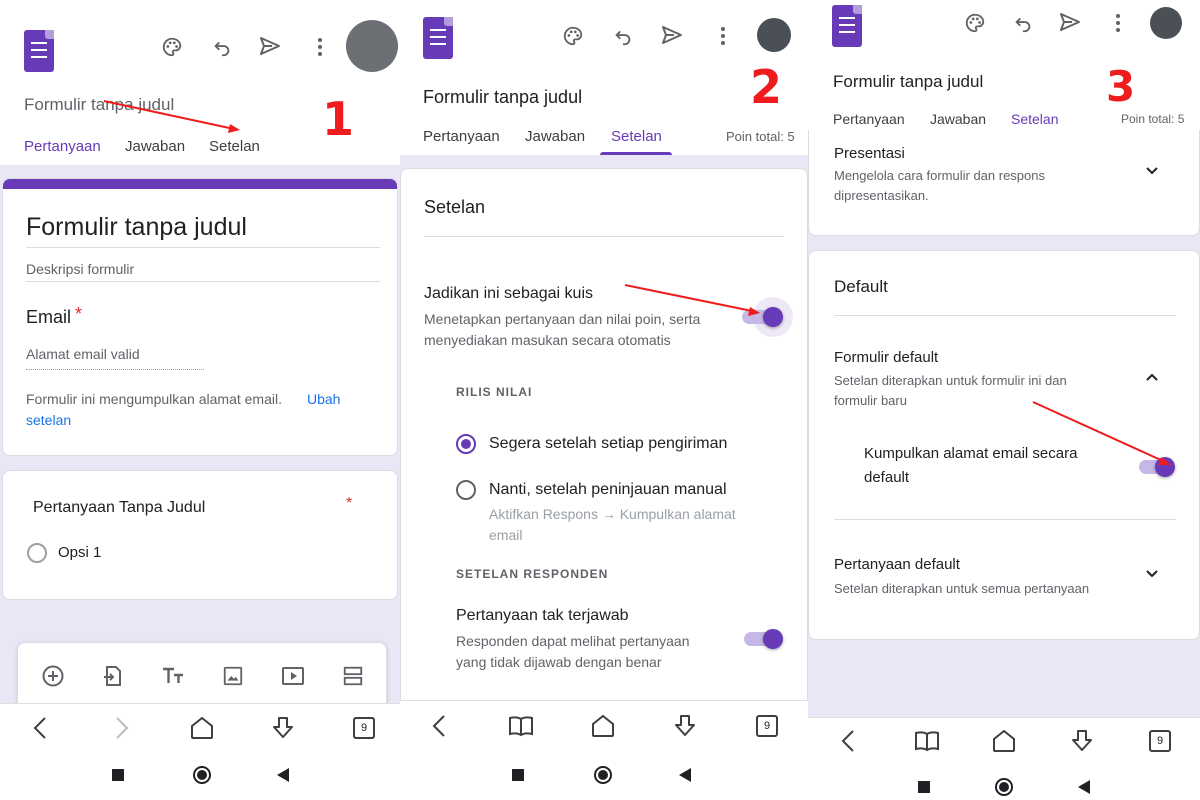 The image size is (1200, 800). I want to click on missed-questions-title: Pertanyaan tak terjawab, so click(542, 615).